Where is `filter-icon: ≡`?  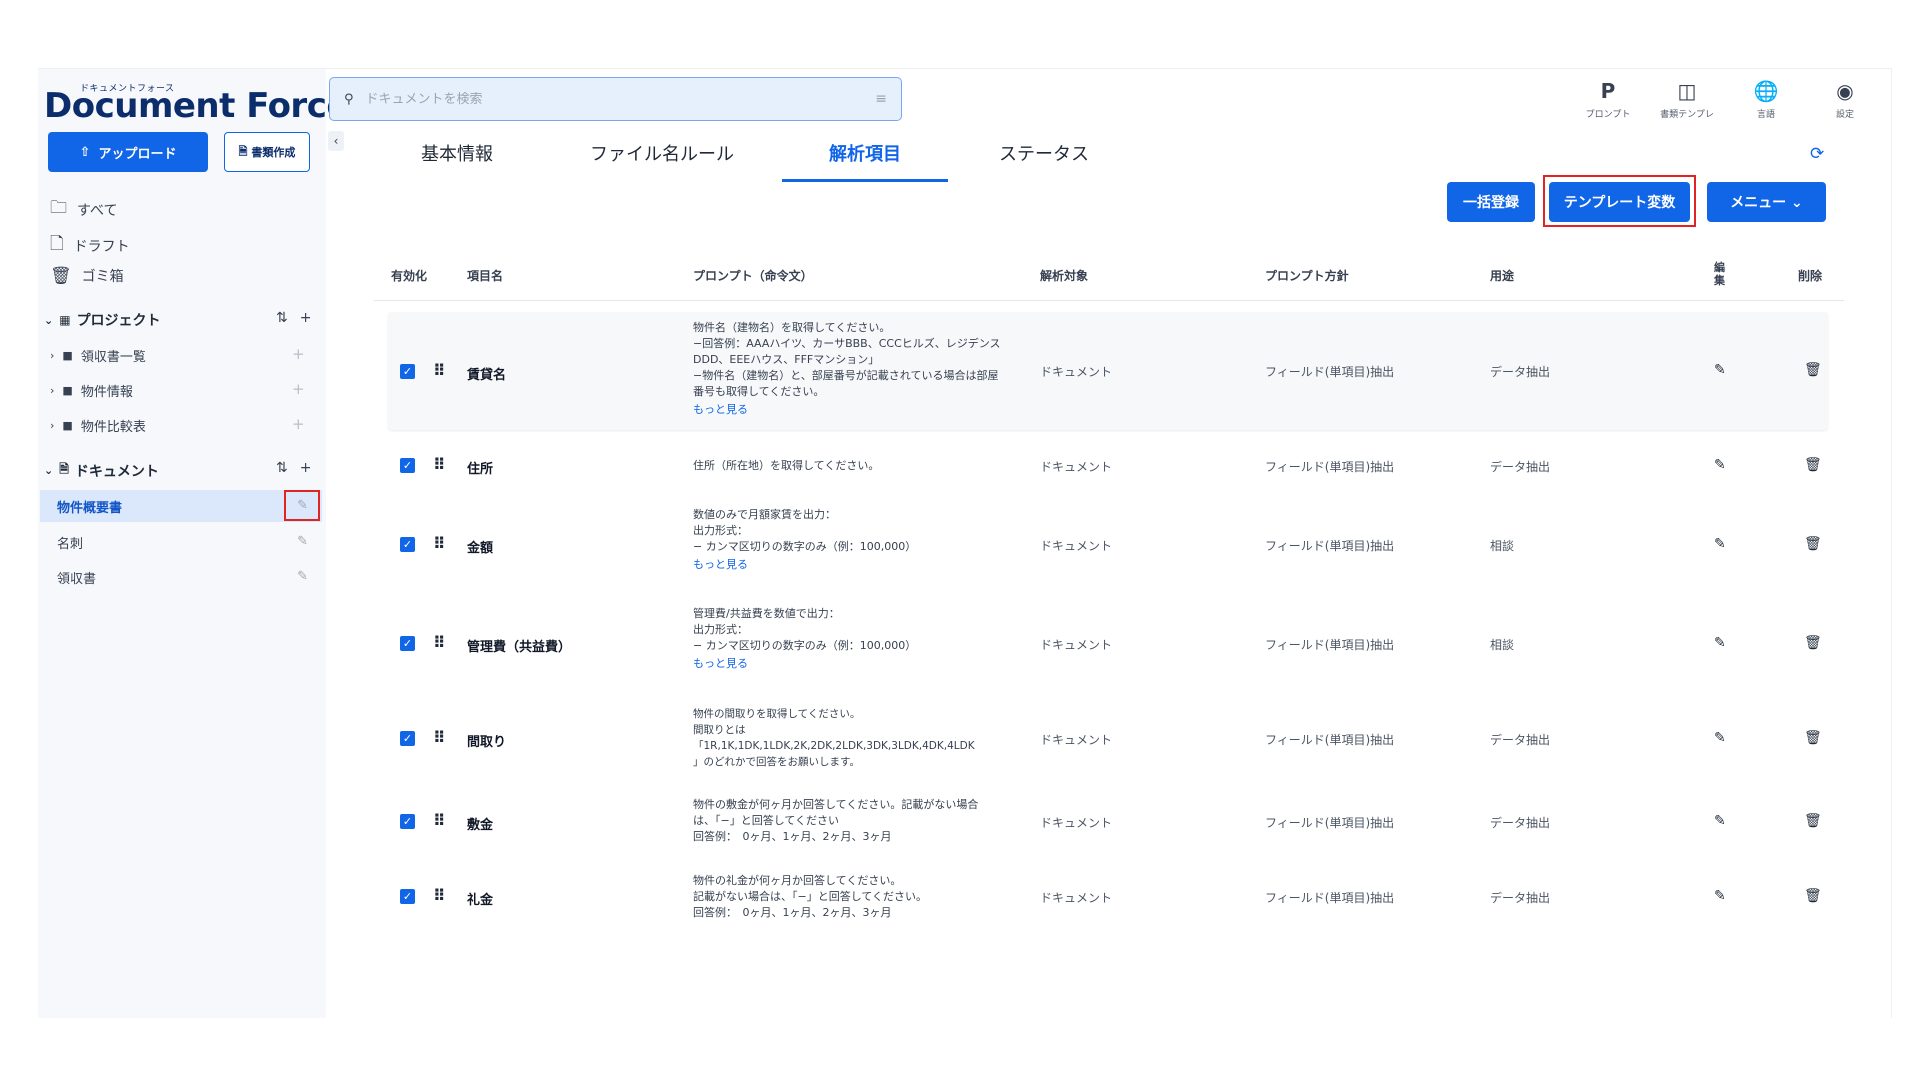 filter-icon: ≡ is located at coordinates (881, 99).